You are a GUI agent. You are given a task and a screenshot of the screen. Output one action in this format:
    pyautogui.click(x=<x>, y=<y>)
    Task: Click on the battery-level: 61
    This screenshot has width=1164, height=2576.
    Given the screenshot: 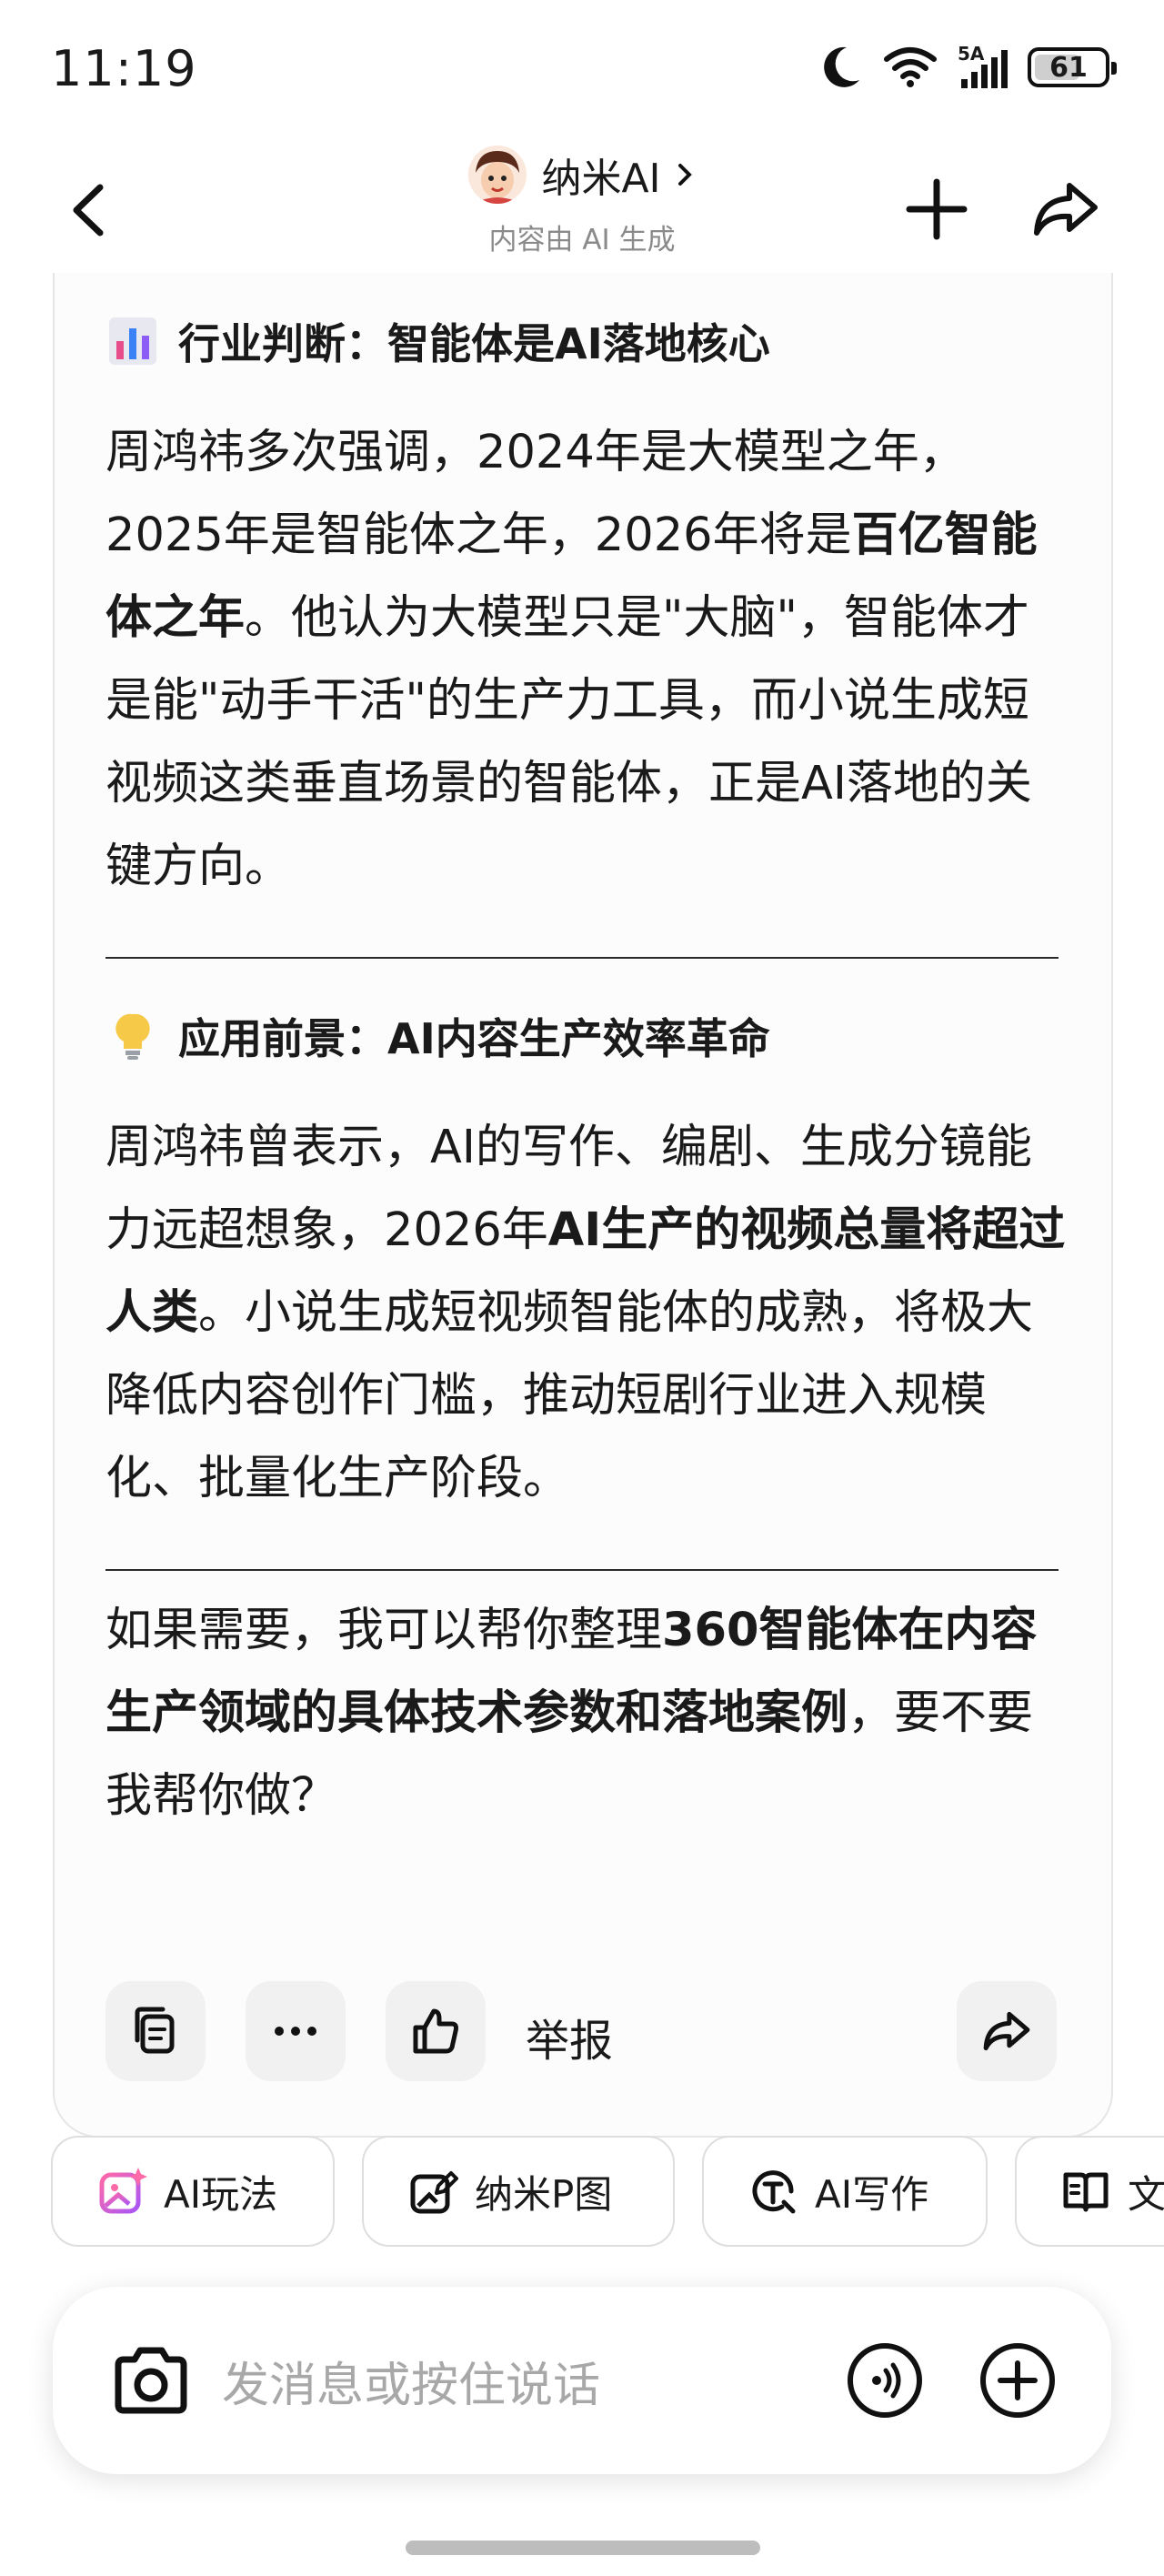 What is the action you would take?
    pyautogui.click(x=1068, y=67)
    